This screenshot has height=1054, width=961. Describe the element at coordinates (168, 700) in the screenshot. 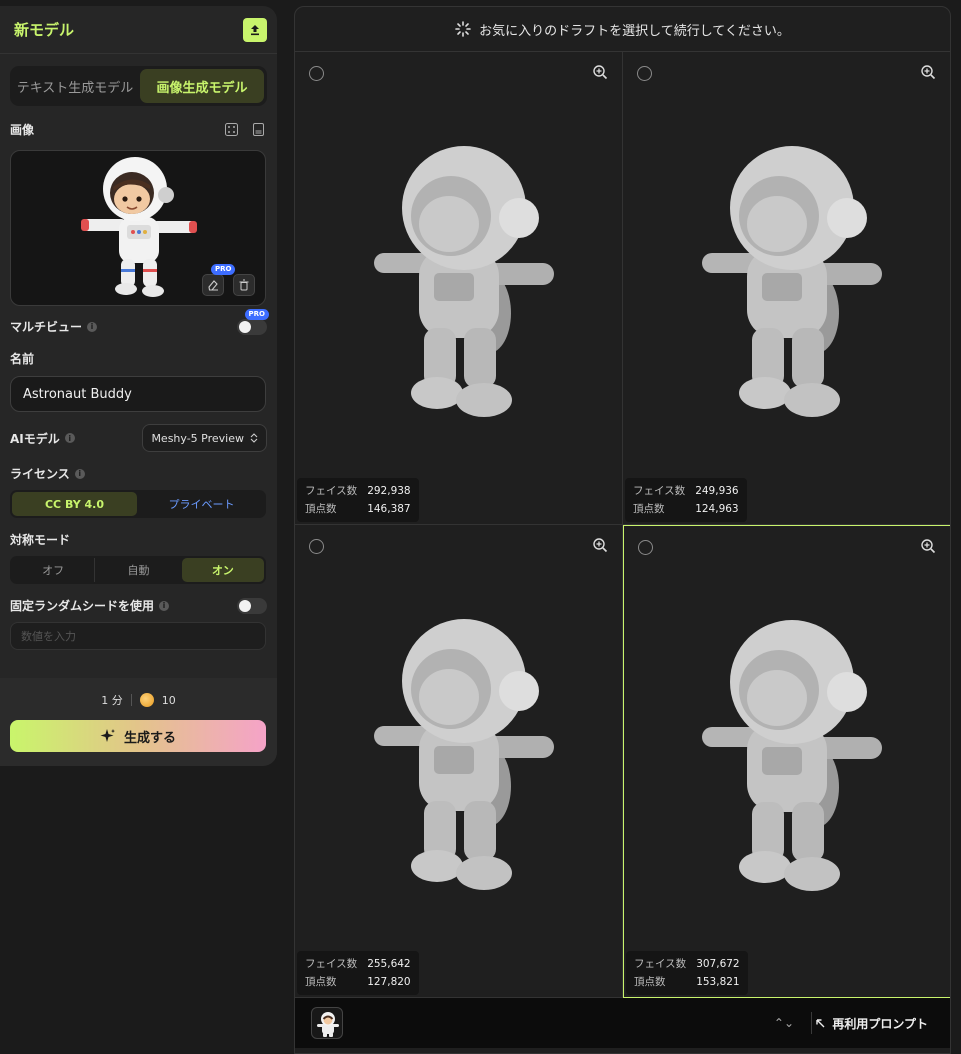

I see `credit-cost: 10` at that location.